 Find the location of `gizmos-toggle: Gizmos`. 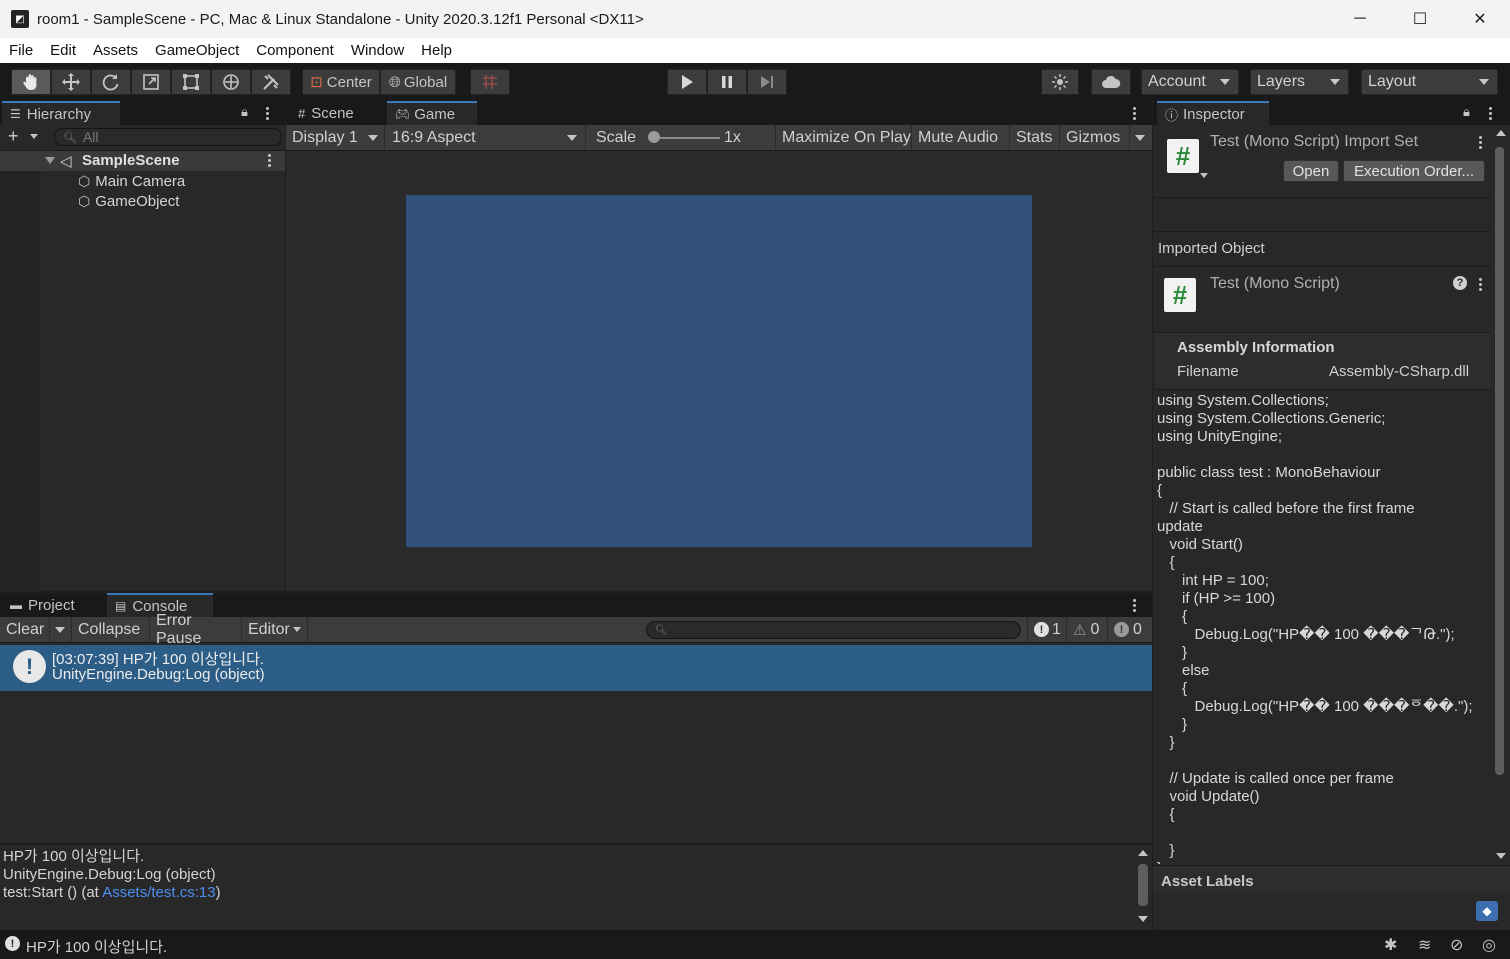

gizmos-toggle: Gizmos is located at coordinates (1095, 137).